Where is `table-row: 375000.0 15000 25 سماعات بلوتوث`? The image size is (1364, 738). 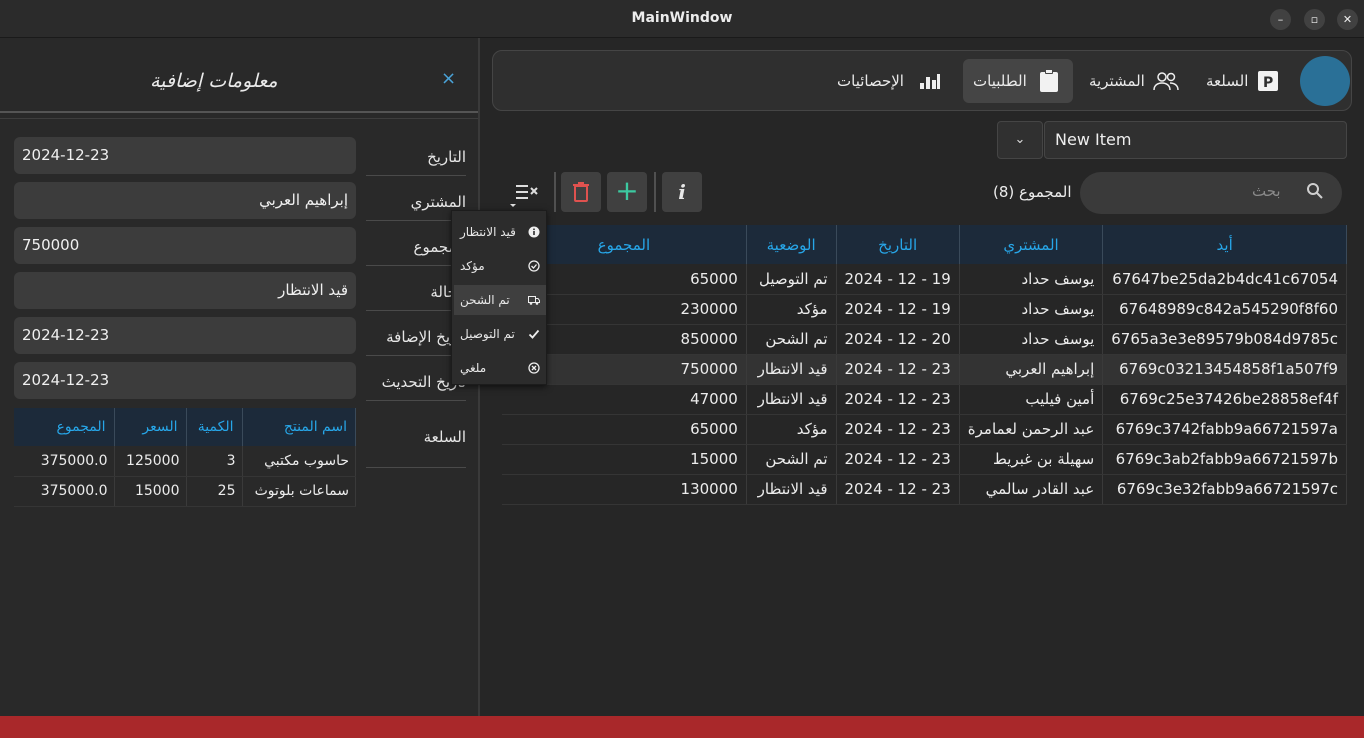 table-row: 375000.0 15000 25 سماعات بلوتوث is located at coordinates (185, 491).